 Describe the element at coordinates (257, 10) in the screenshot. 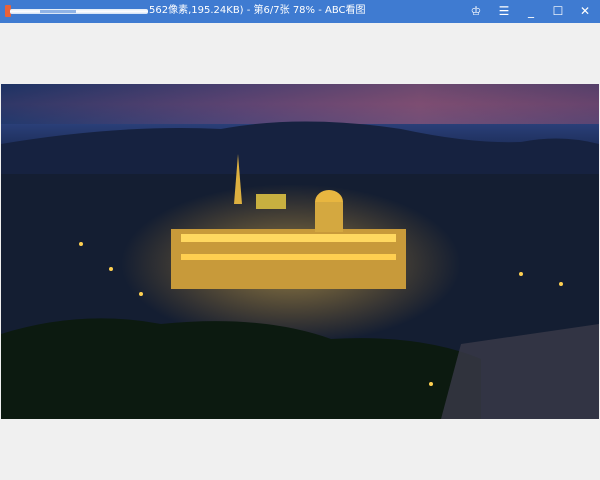

I see `window-title: 562像素,195.24KB) - 第6/7张 78% - ABC看图` at that location.